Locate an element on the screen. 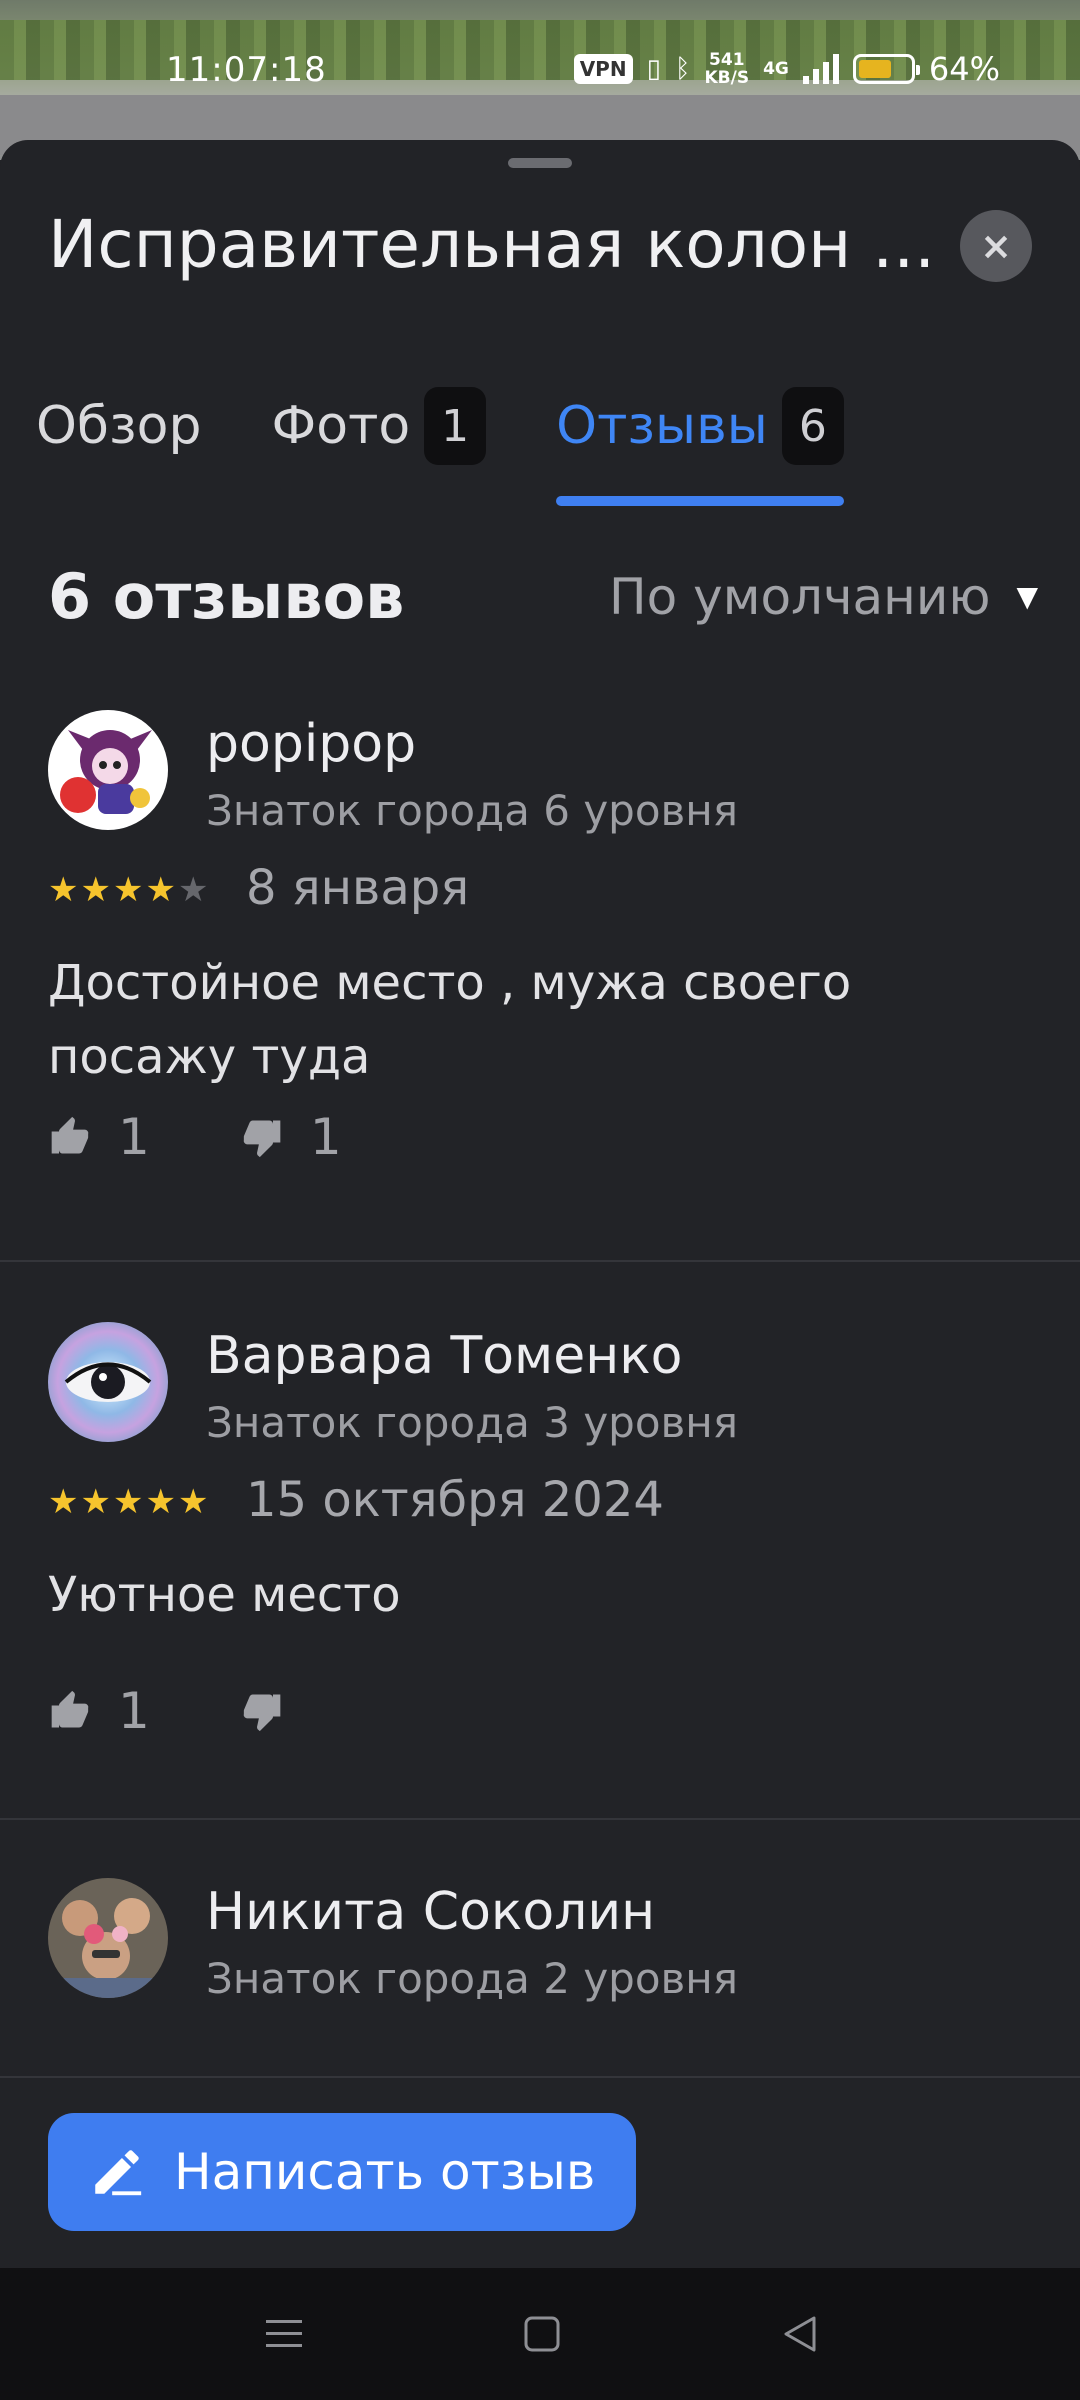 Image resolution: width=1080 pixels, height=2400 pixels. review-author: popipop is located at coordinates (311, 744).